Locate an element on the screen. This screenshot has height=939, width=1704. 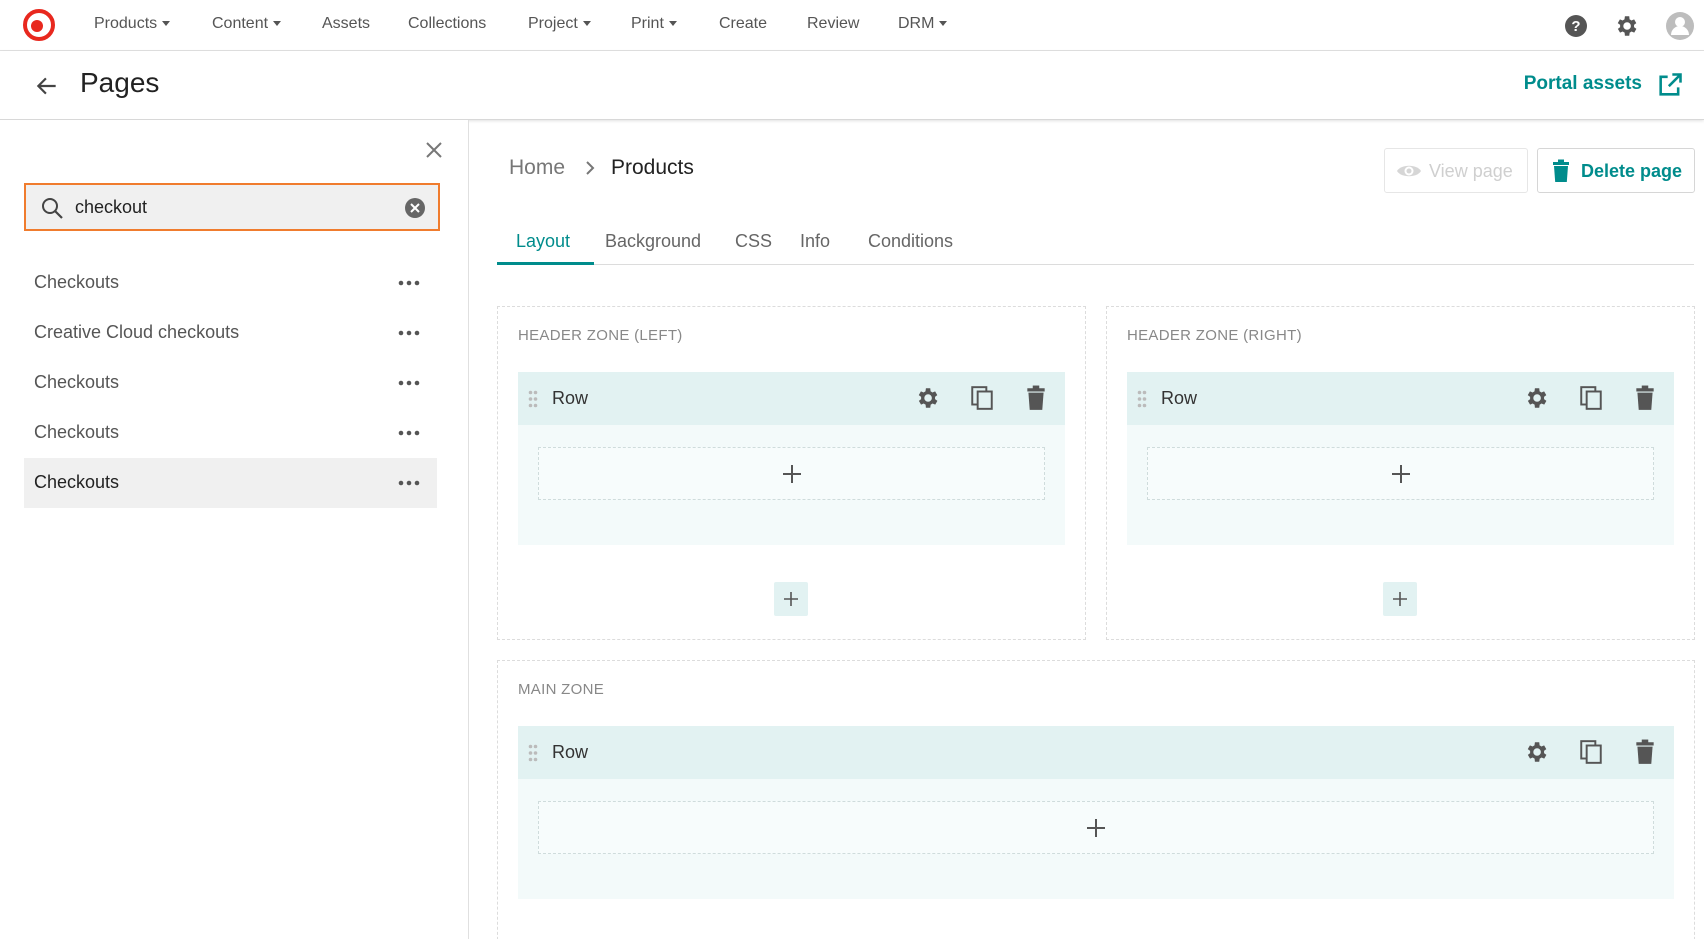
header-zone-left: HEADER ZONE (LEFT) Row is located at coordinates (791, 473).